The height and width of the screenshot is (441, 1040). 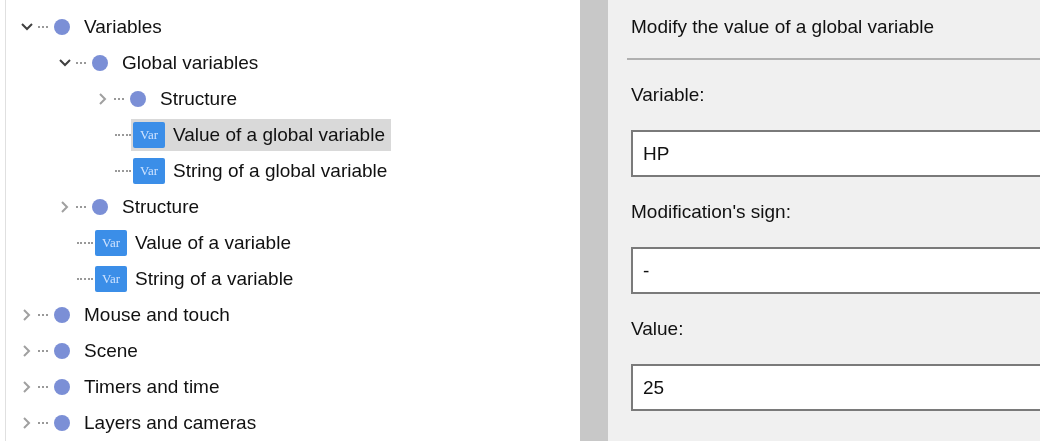 I want to click on tree-item: Scene, so click(x=111, y=351).